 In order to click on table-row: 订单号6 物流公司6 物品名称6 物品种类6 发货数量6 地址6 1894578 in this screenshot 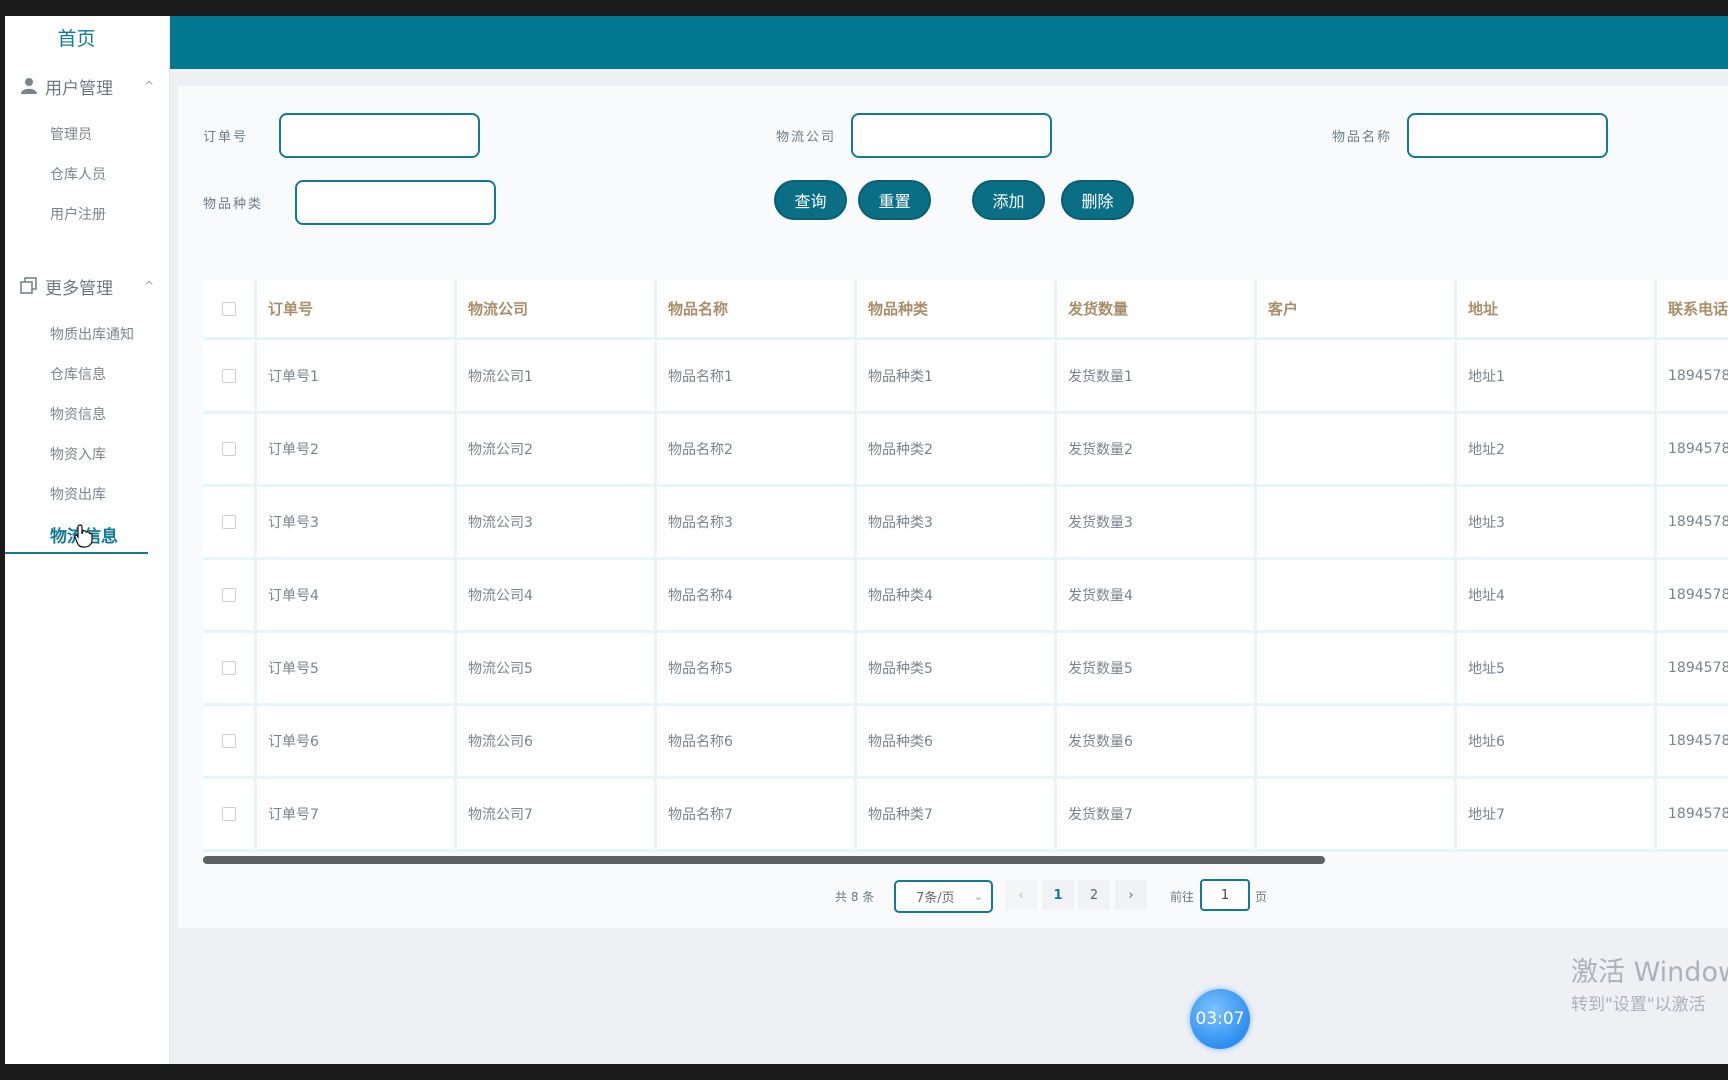, I will do `click(965, 742)`.